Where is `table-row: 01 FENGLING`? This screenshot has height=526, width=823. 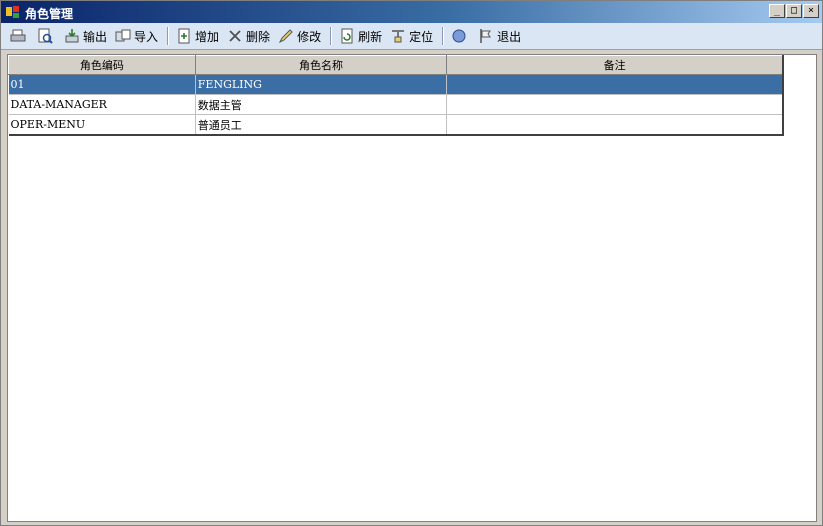 table-row: 01 FENGLING is located at coordinates (396, 84).